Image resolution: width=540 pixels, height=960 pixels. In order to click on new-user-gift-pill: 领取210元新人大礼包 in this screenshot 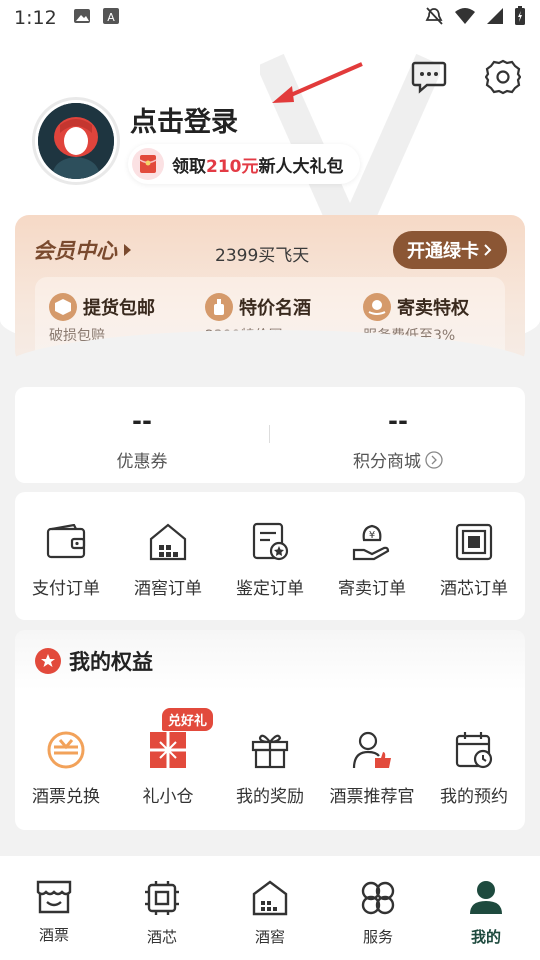, I will do `click(244, 164)`.